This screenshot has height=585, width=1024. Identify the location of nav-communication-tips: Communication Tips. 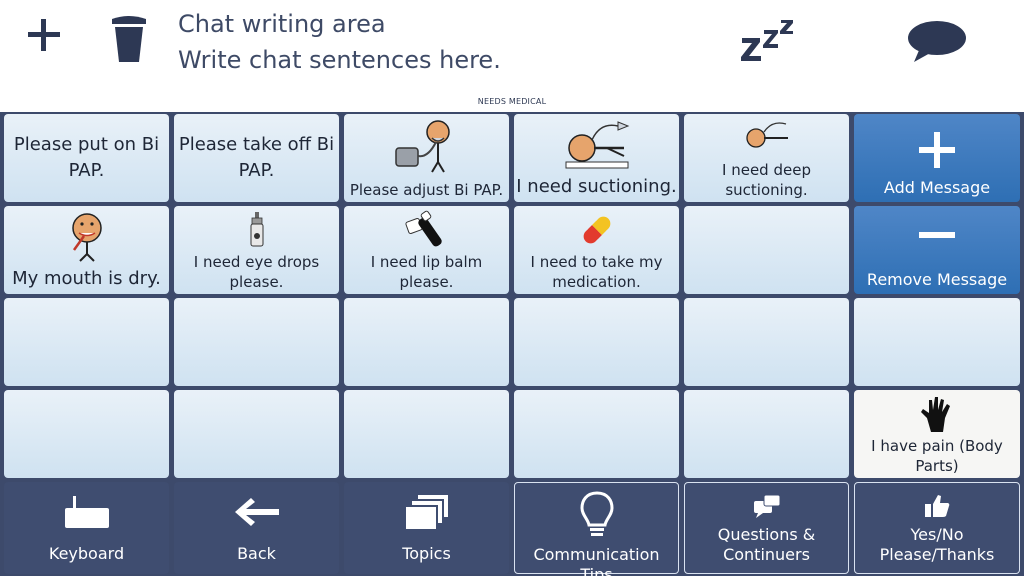
(596, 533).